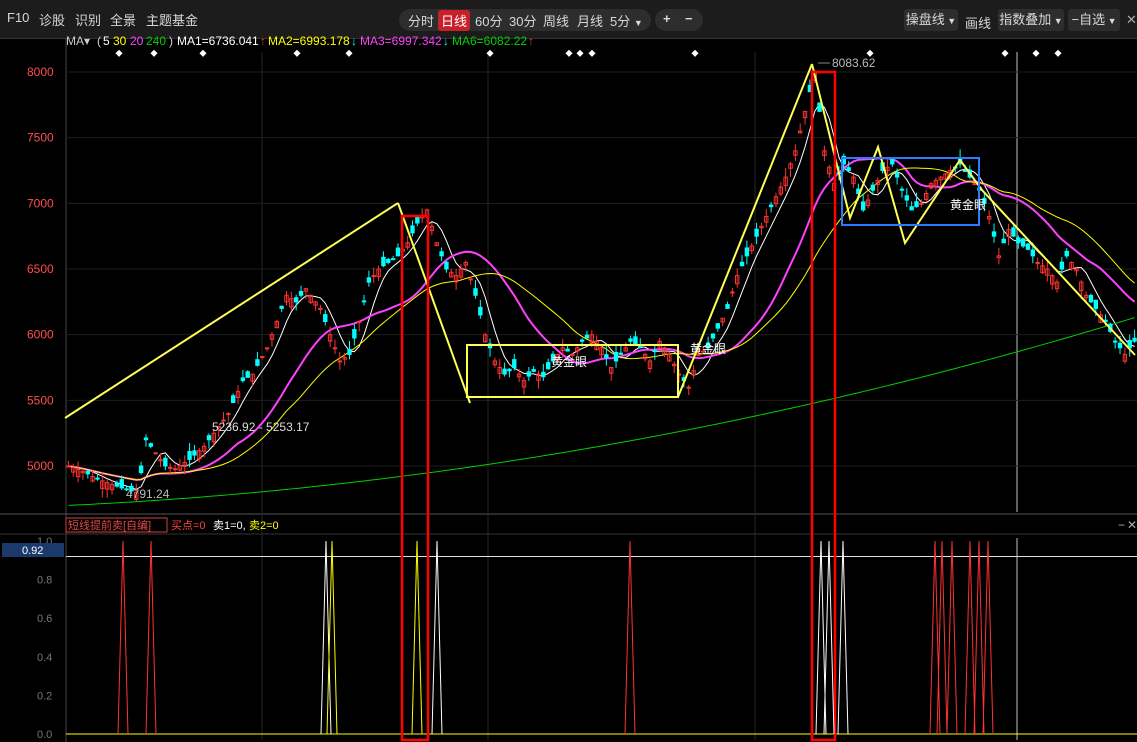  I want to click on high-price-label: 8083.62, so click(854, 63).